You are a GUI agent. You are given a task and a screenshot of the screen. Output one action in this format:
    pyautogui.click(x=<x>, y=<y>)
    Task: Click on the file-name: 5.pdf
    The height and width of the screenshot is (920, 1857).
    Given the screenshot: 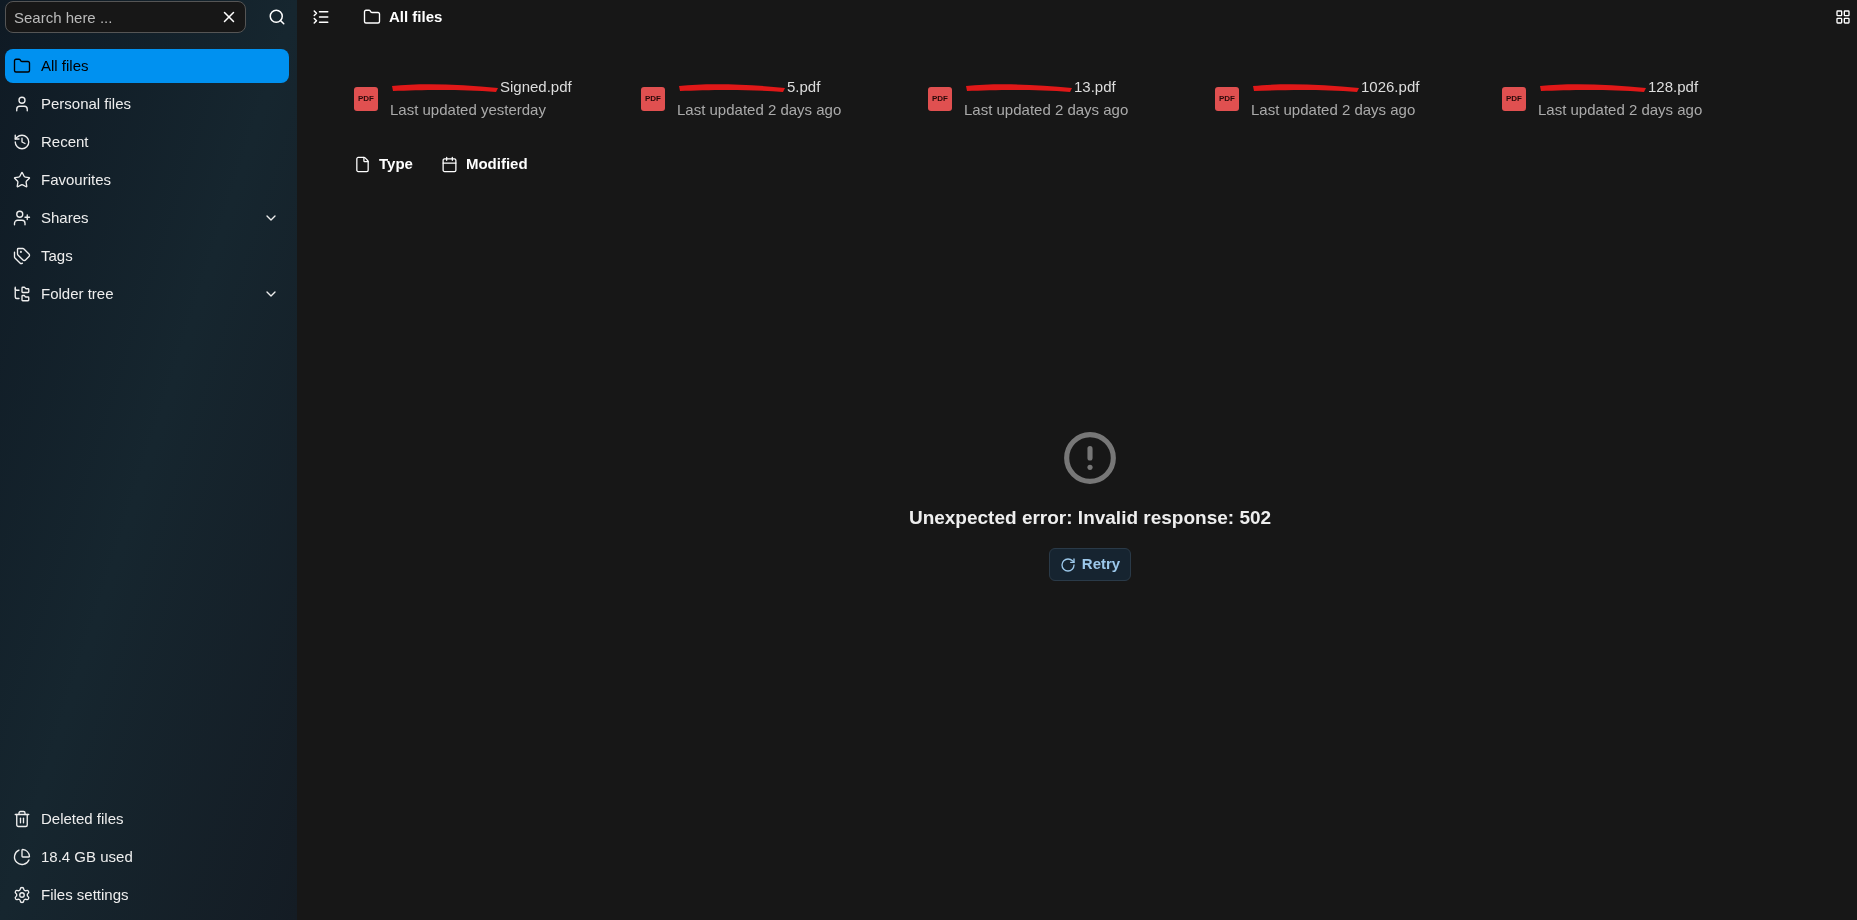 What is the action you would take?
    pyautogui.click(x=804, y=87)
    